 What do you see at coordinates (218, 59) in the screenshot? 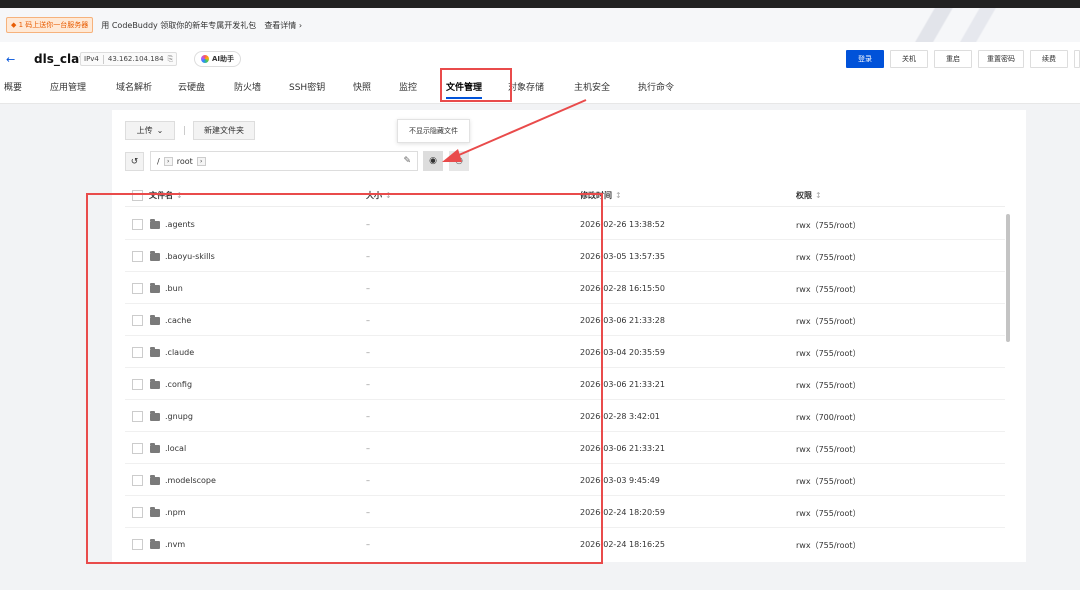
I see `ai-assistant-button: AI助手` at bounding box center [218, 59].